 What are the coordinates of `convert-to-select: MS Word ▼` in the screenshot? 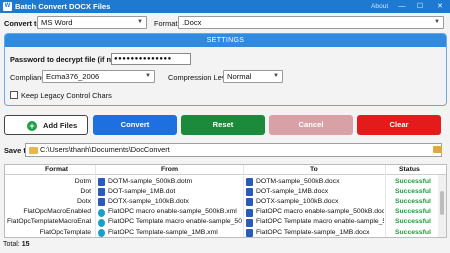 It's located at (92, 22).